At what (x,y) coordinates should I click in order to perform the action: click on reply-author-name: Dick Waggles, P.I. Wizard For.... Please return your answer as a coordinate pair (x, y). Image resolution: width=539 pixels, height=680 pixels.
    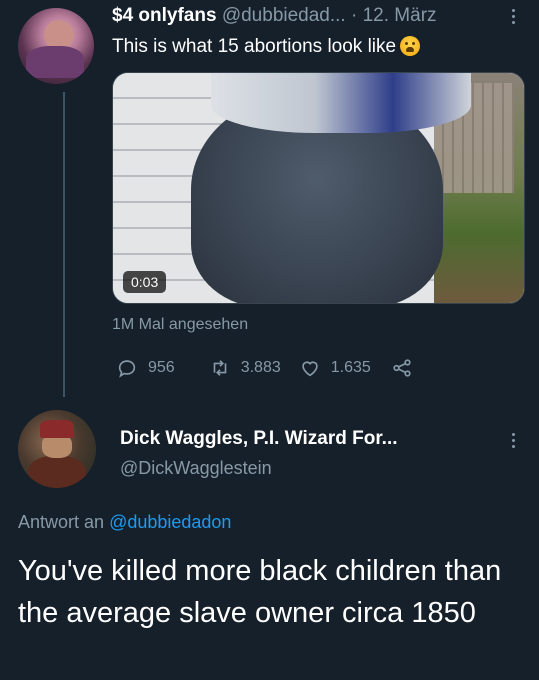
    Looking at the image, I should click on (259, 439).